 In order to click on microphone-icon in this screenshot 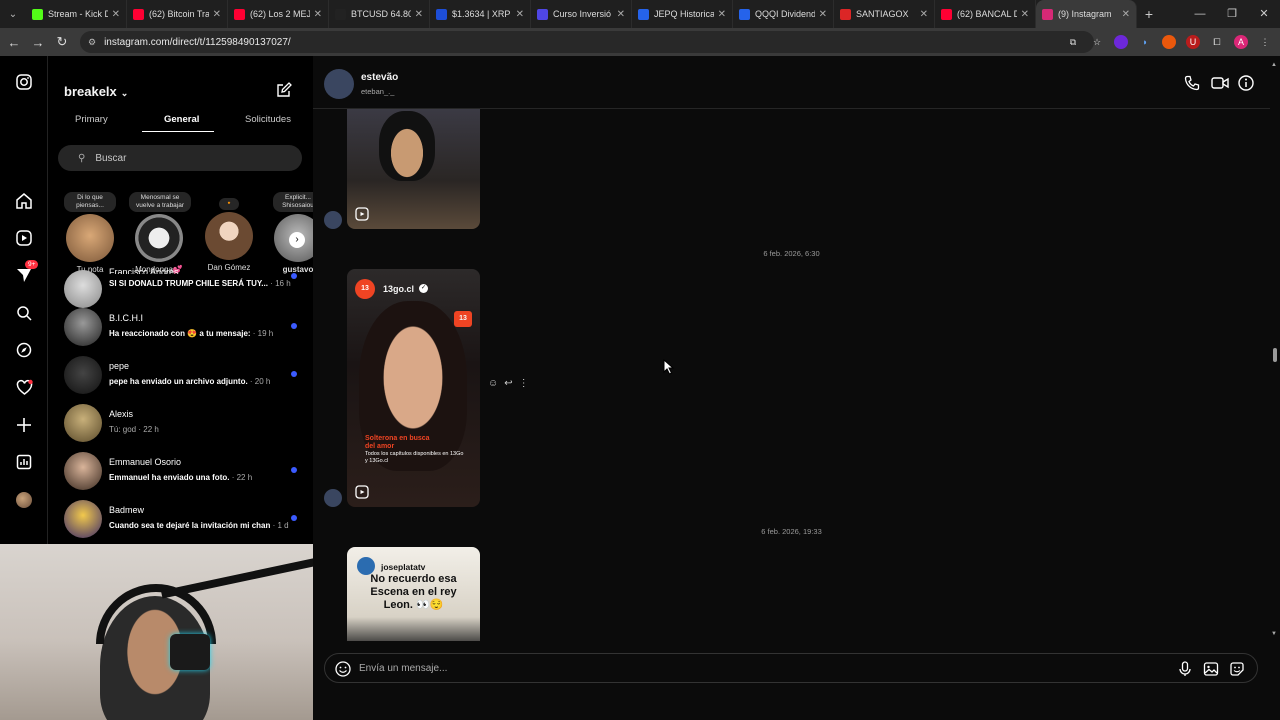, I will do `click(1185, 669)`.